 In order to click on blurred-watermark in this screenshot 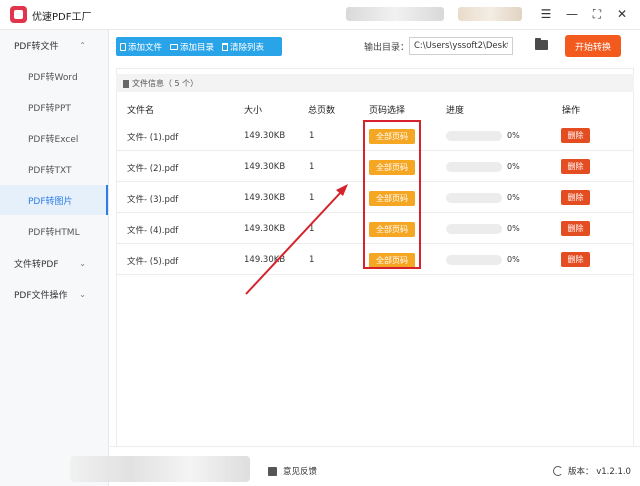, I will do `click(160, 469)`.